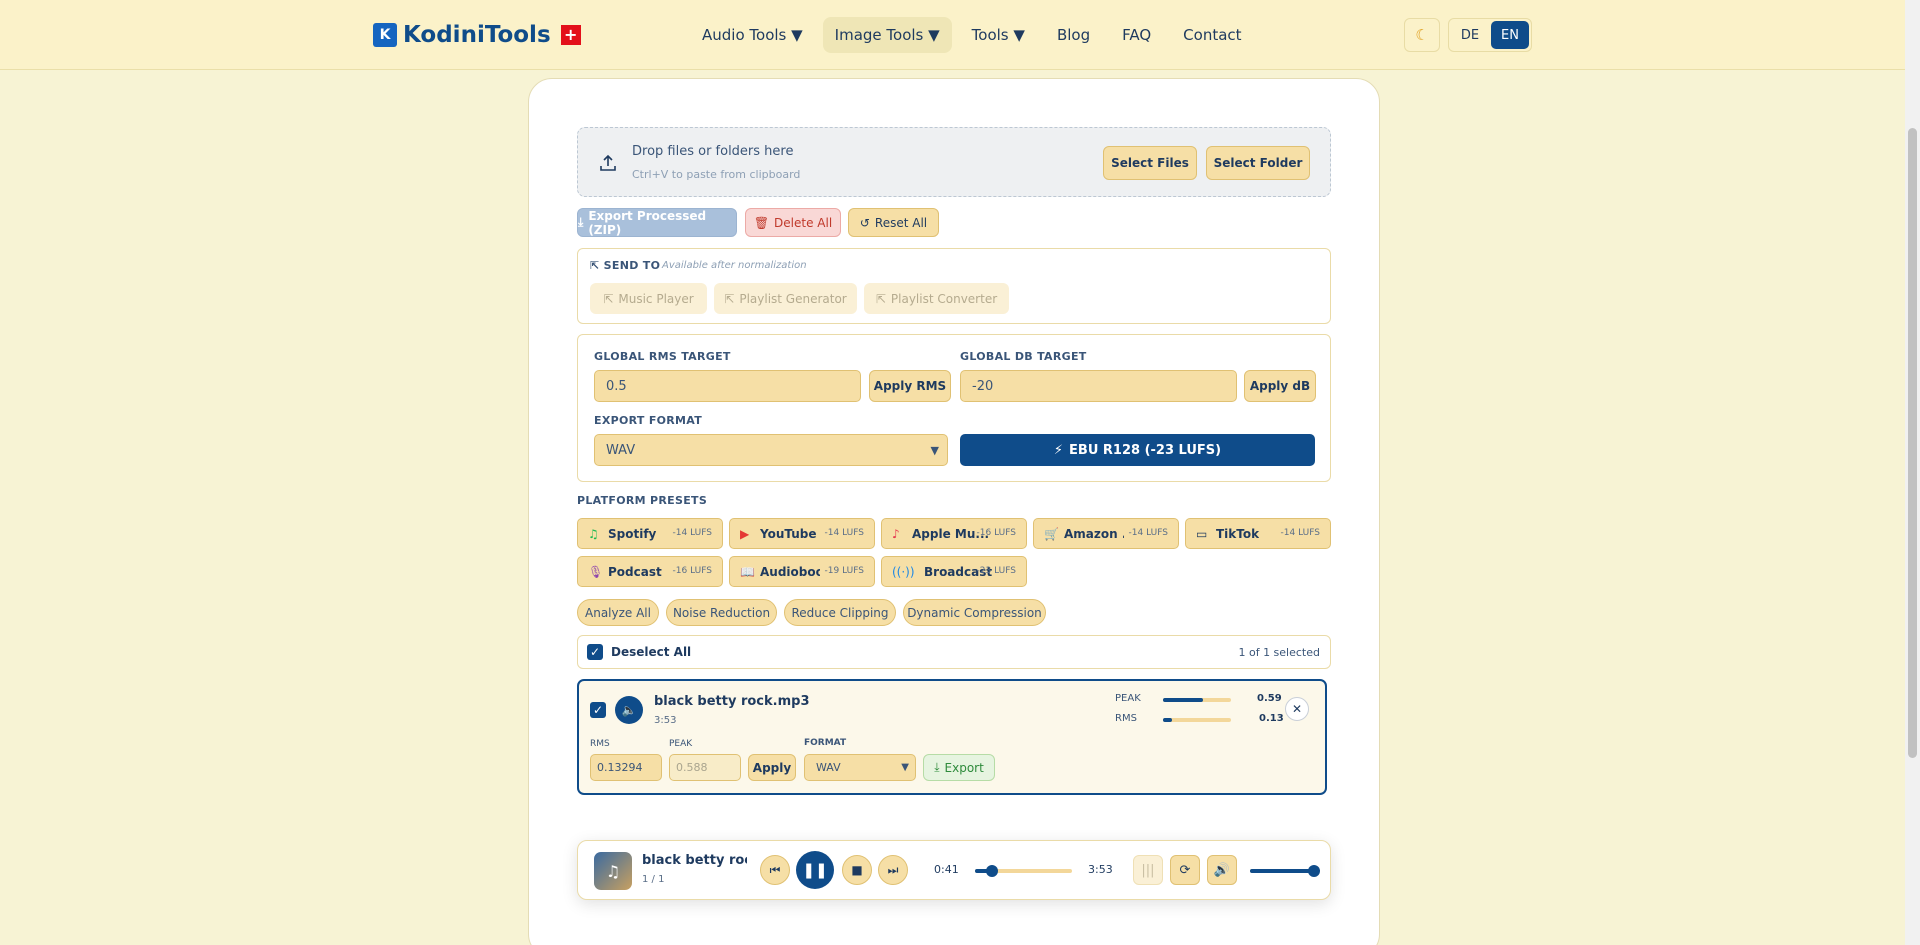 Image resolution: width=1920 pixels, height=945 pixels. What do you see at coordinates (1150, 163) in the screenshot?
I see `select-files-button: Select Files` at bounding box center [1150, 163].